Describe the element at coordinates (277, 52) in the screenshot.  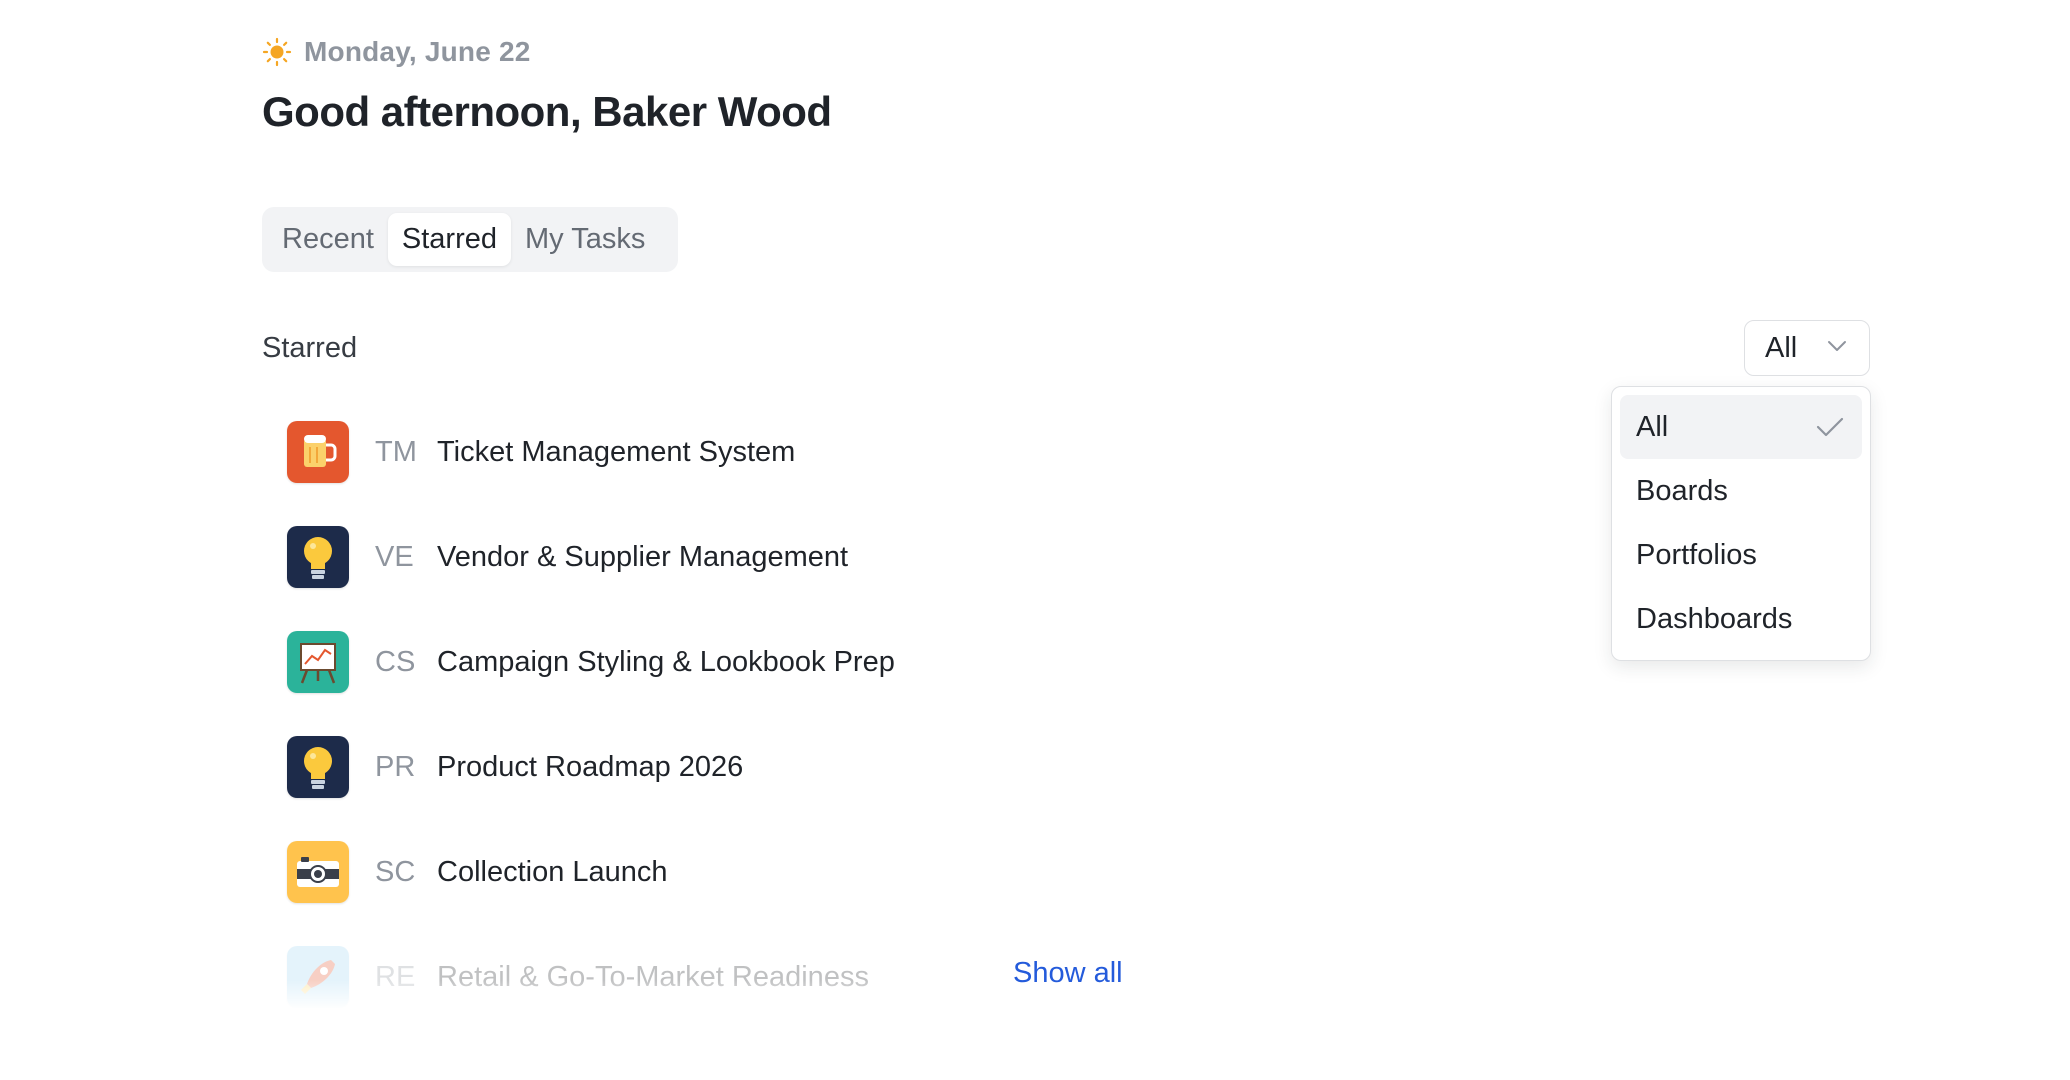
I see `sun-icon` at that location.